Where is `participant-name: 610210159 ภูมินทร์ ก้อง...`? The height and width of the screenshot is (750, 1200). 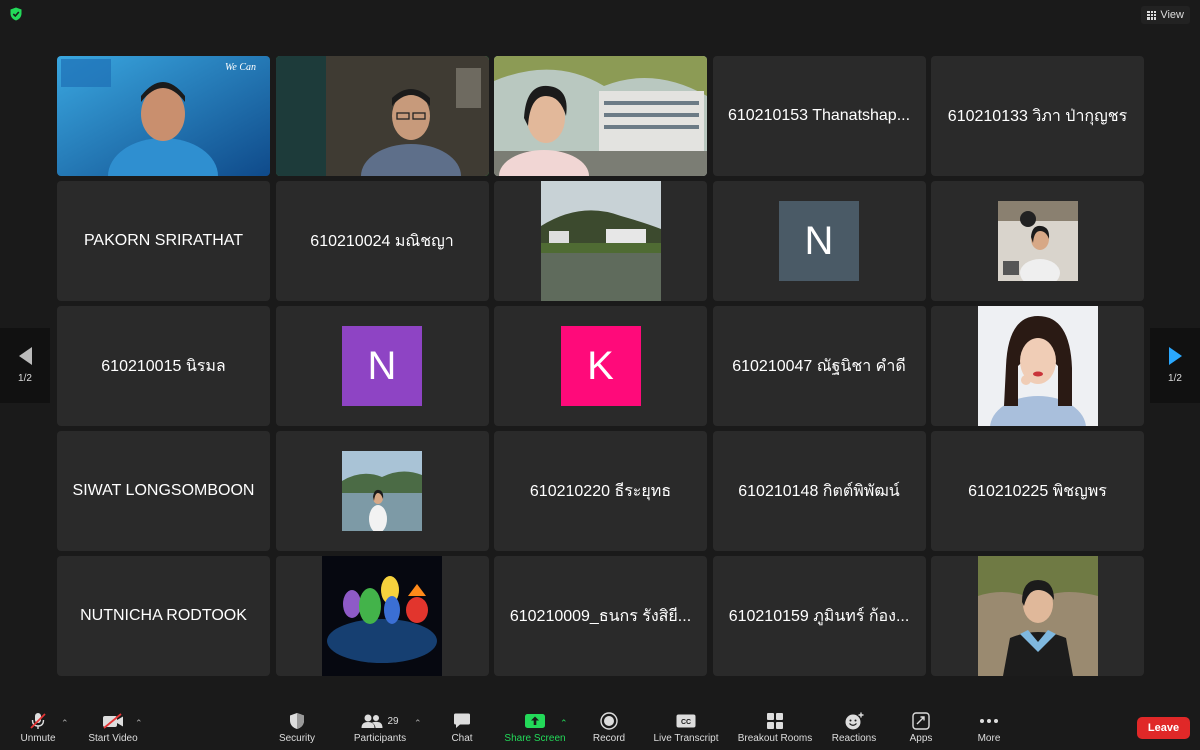 participant-name: 610210159 ภูมินทร์ ก้อง... is located at coordinates (819, 616).